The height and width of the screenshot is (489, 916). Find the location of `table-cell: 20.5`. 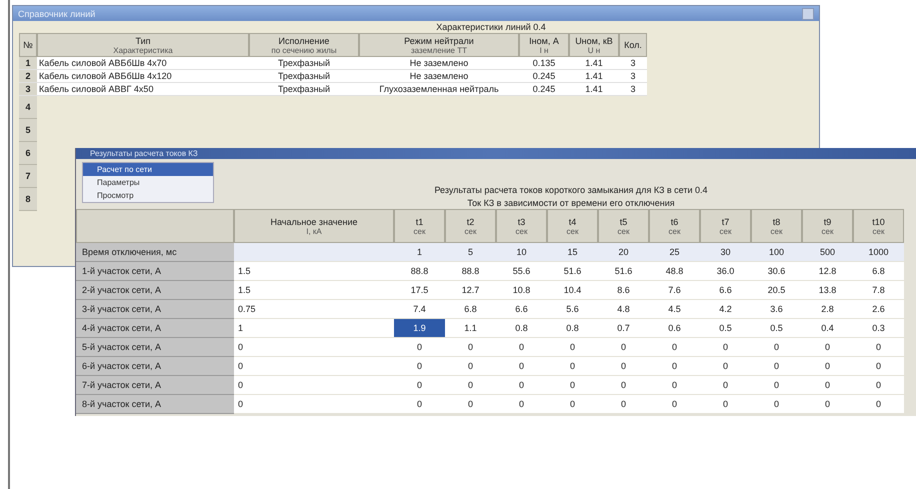

table-cell: 20.5 is located at coordinates (776, 290).